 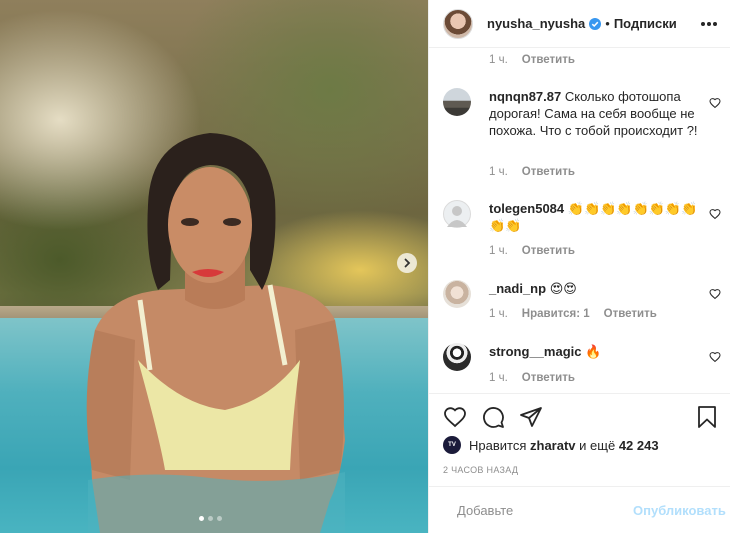 I want to click on share-icon, so click(x=531, y=417).